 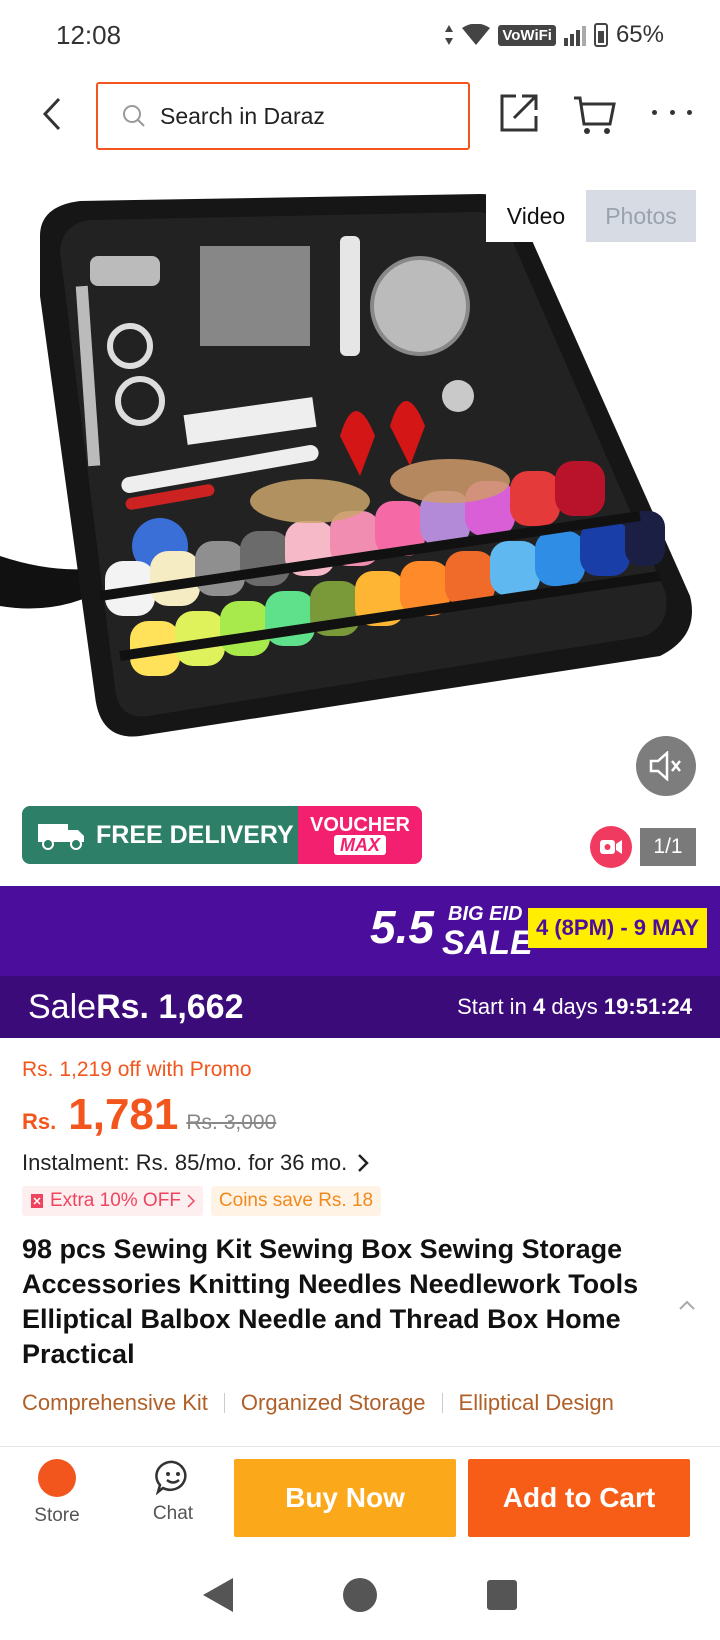 I want to click on battery-icon, so click(x=600, y=35).